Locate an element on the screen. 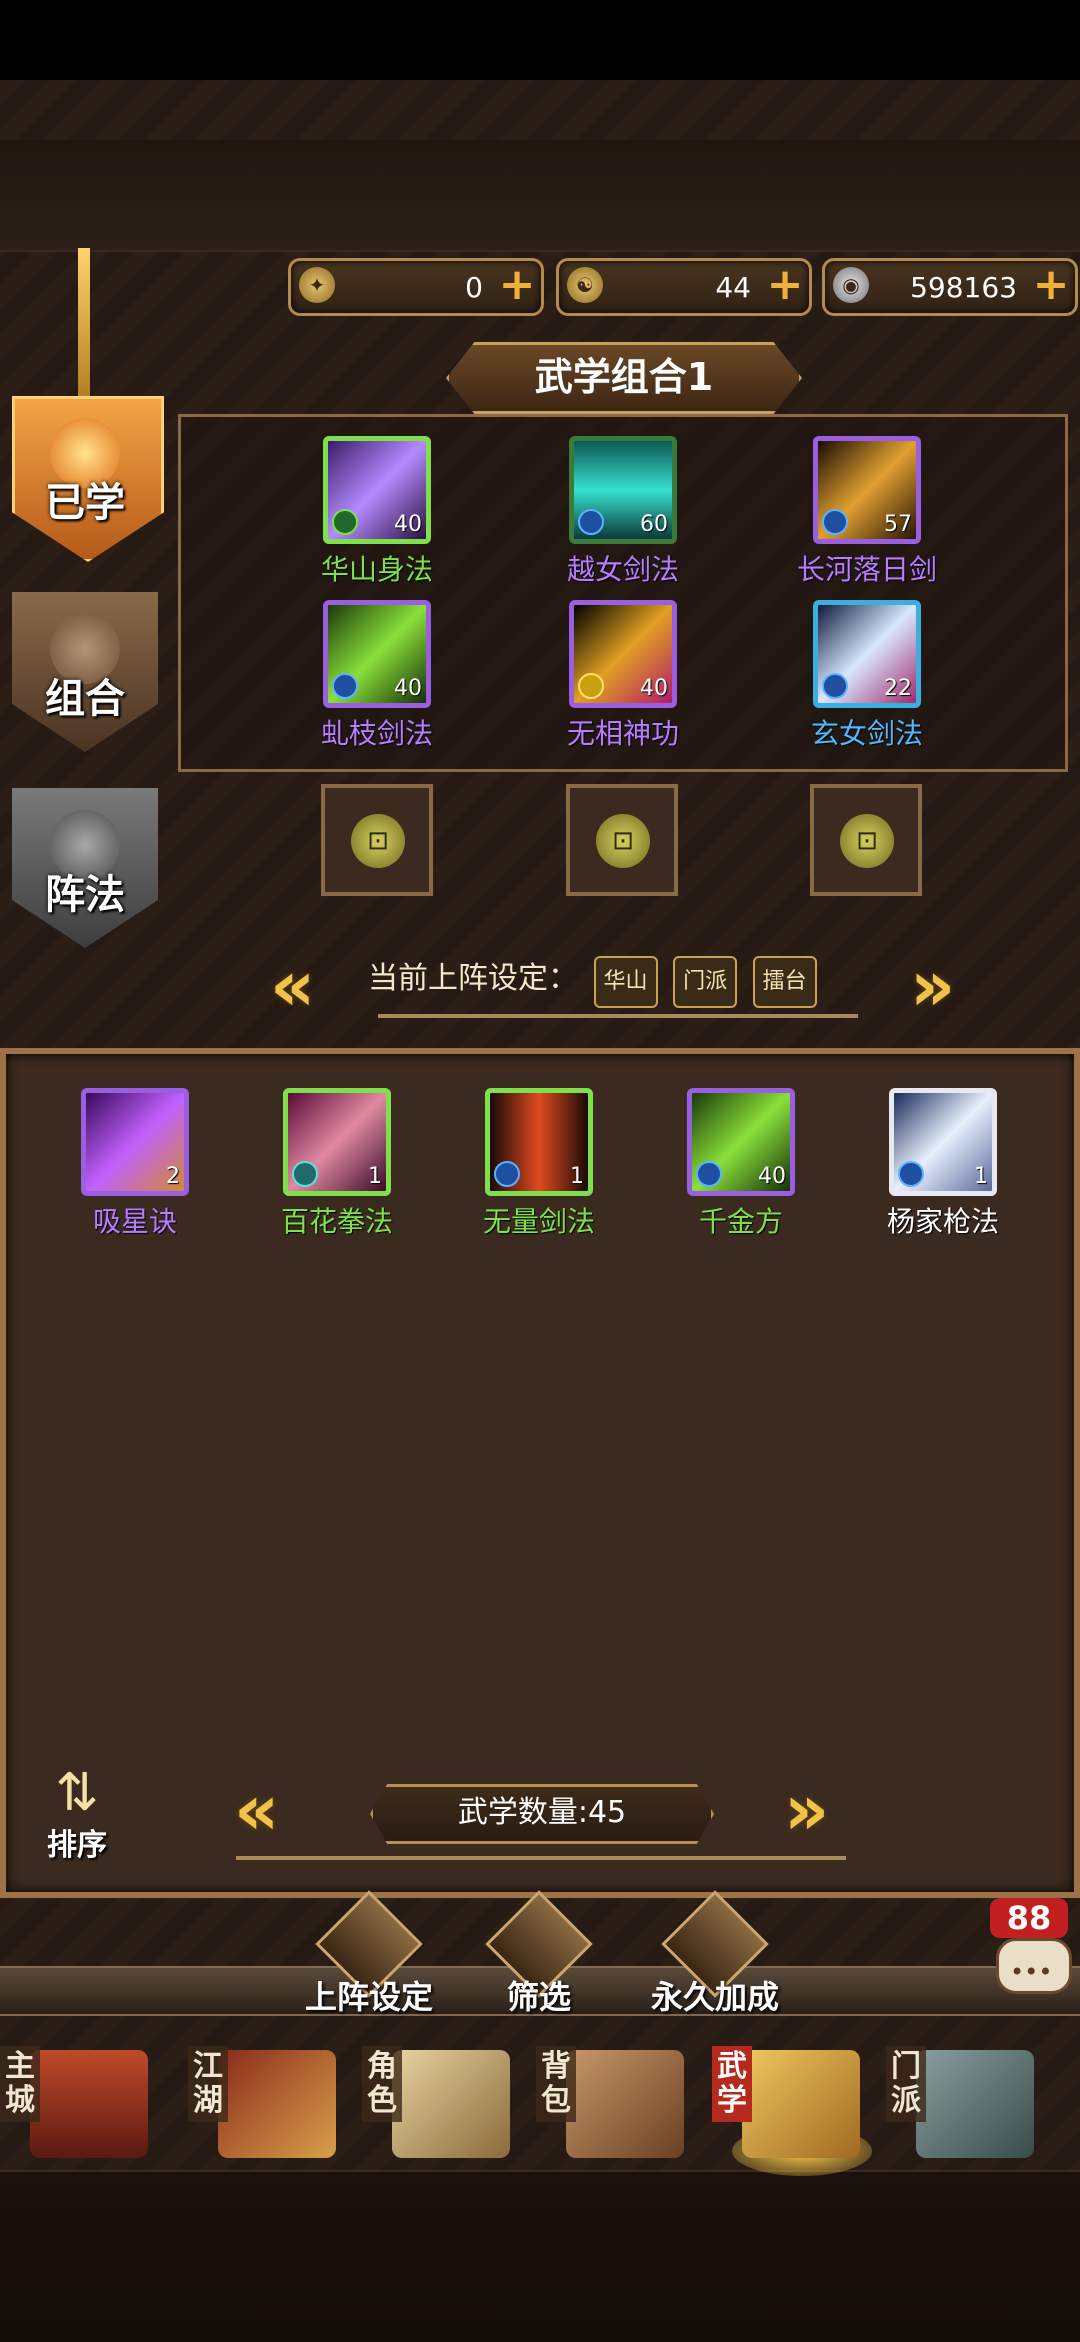 The image size is (1080, 2342). learned-skill: 1 百花拳法 is located at coordinates (337, 1164).